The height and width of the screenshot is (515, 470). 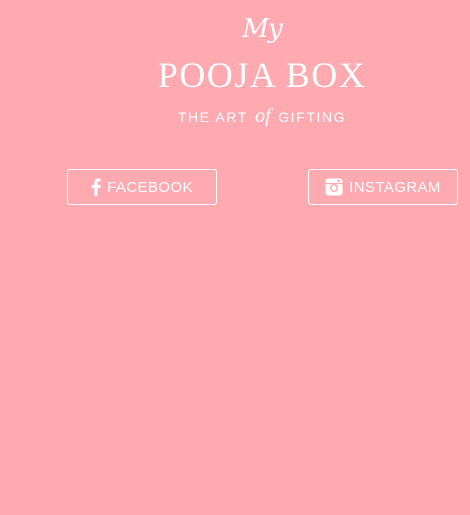 I want to click on tagline-of: of, so click(x=263, y=116).